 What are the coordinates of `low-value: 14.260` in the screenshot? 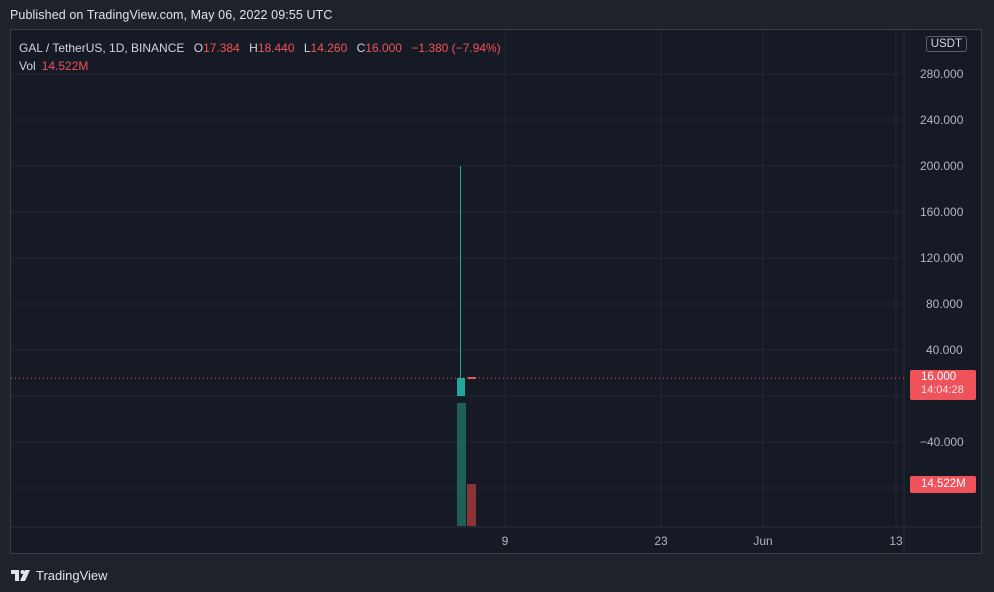 It's located at (329, 48).